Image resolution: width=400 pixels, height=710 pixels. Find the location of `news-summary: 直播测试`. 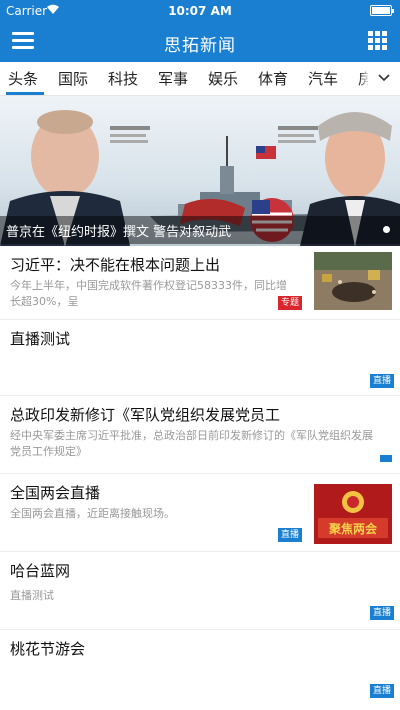

news-summary: 直播测试 is located at coordinates (160, 596).